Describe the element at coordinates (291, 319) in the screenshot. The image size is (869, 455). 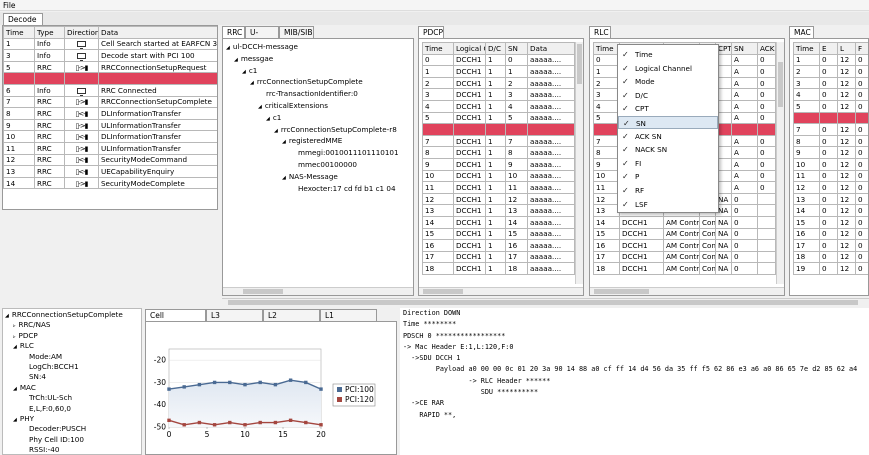
I see `tab-l2-throughput: L2 Throughput` at that location.